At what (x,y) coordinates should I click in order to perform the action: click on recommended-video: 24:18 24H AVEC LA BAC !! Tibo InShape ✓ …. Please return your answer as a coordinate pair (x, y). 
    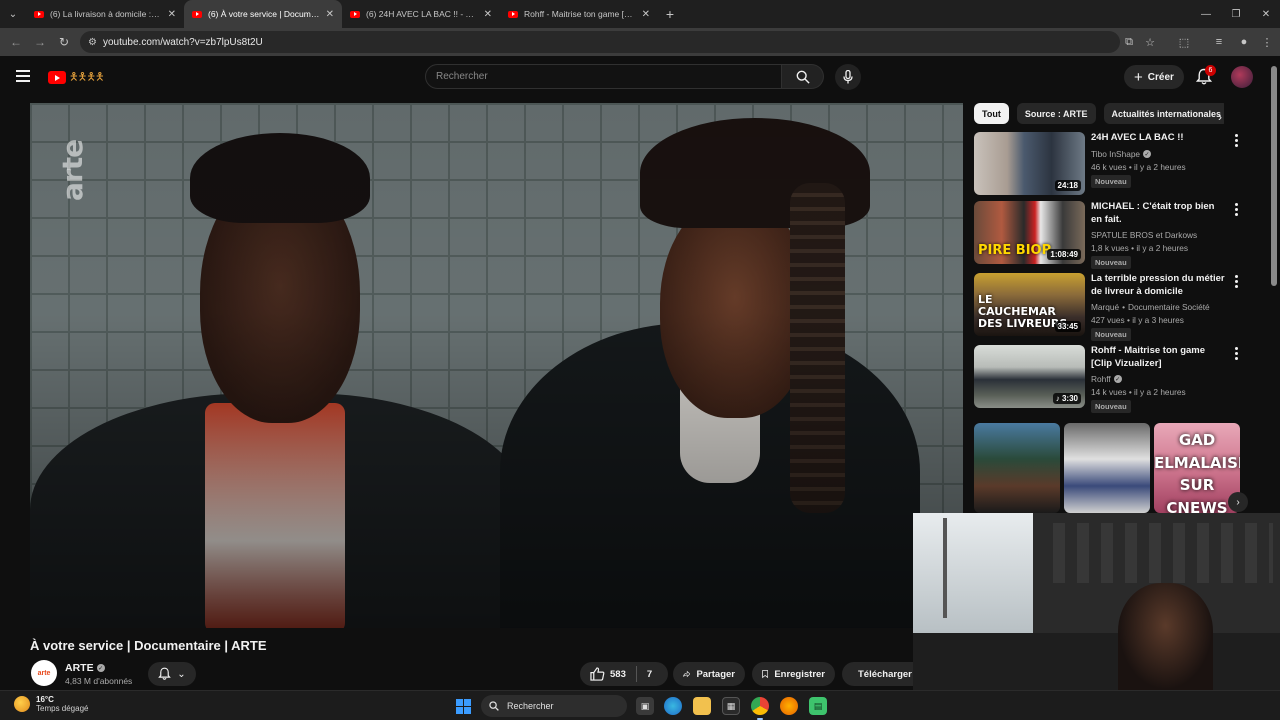
    Looking at the image, I should click on (1109, 164).